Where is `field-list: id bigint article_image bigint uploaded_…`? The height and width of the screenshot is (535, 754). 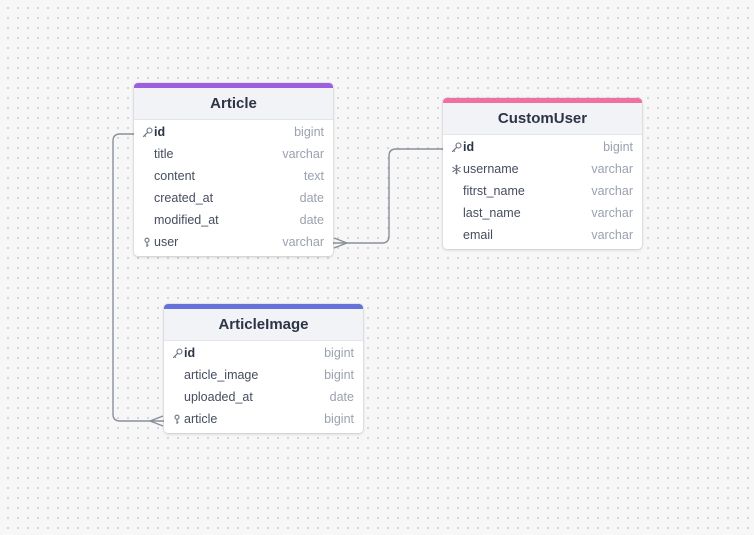 field-list: id bigint article_image bigint uploaded_… is located at coordinates (263, 387).